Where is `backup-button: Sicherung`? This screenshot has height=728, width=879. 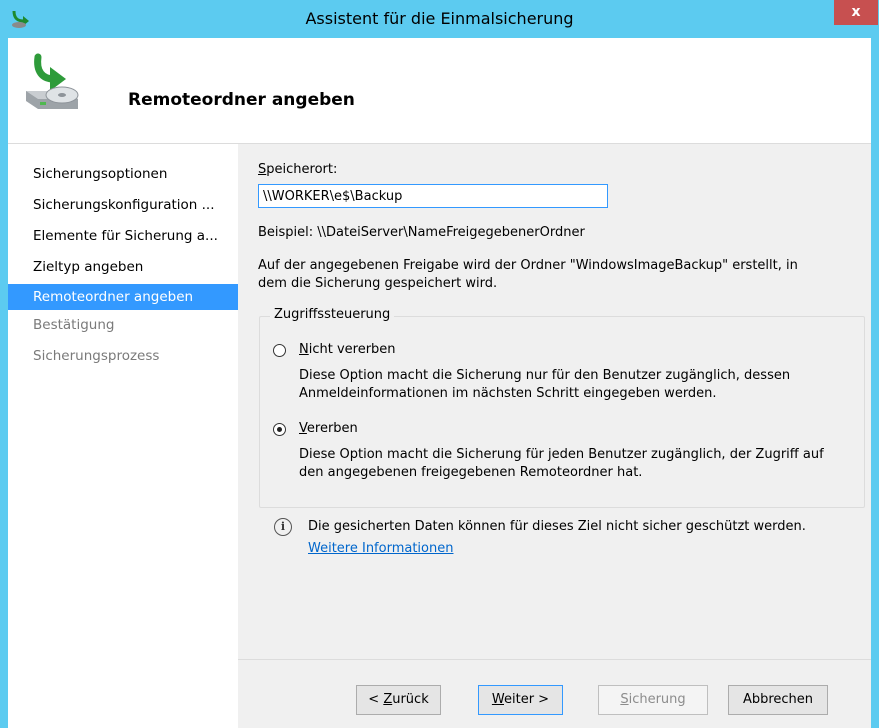 backup-button: Sicherung is located at coordinates (653, 700).